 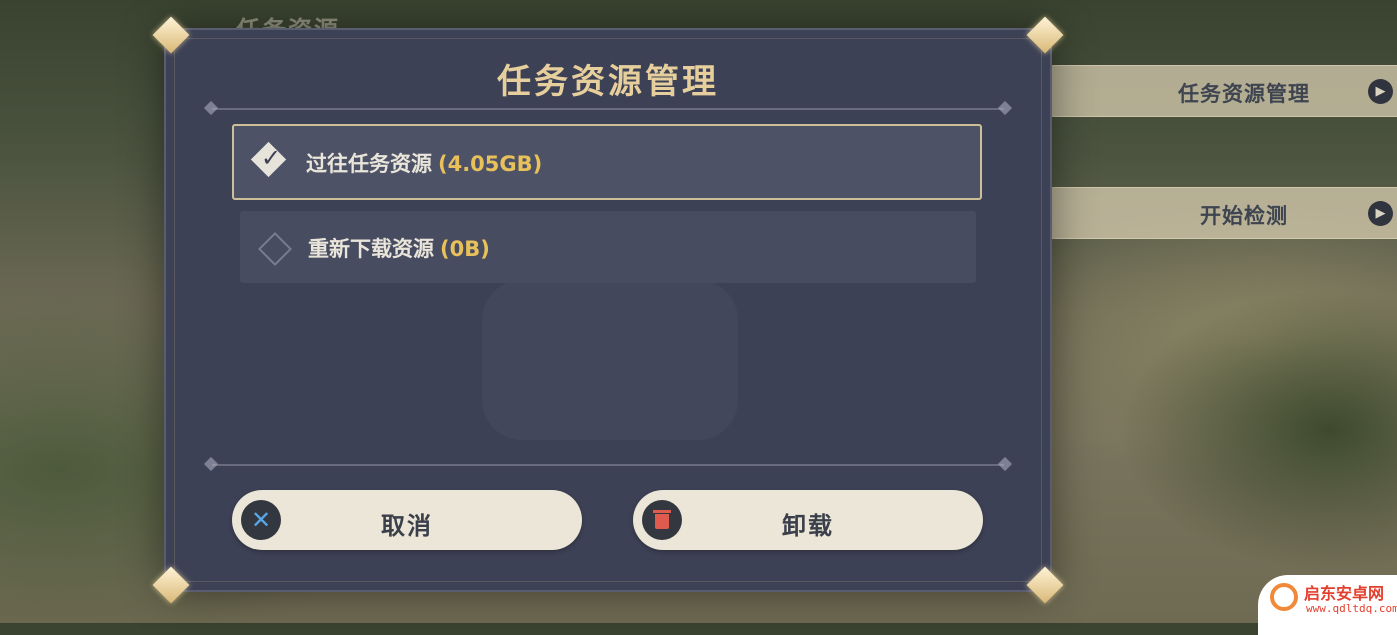 What do you see at coordinates (610, 360) in the screenshot?
I see `decorative-emblem` at bounding box center [610, 360].